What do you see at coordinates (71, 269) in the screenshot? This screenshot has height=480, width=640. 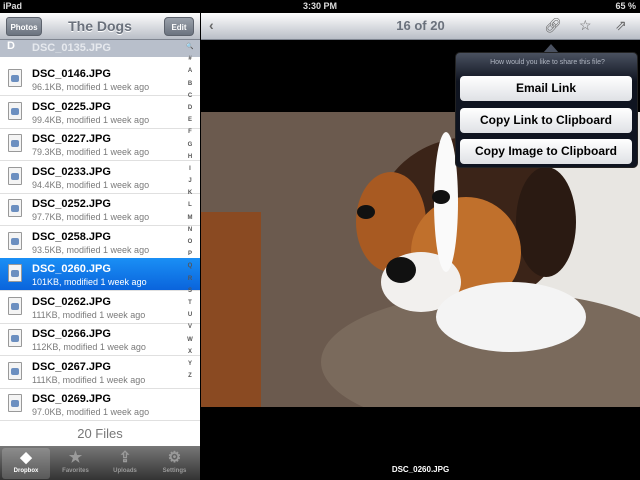 I see `file-name: DSC_0260.JPG` at bounding box center [71, 269].